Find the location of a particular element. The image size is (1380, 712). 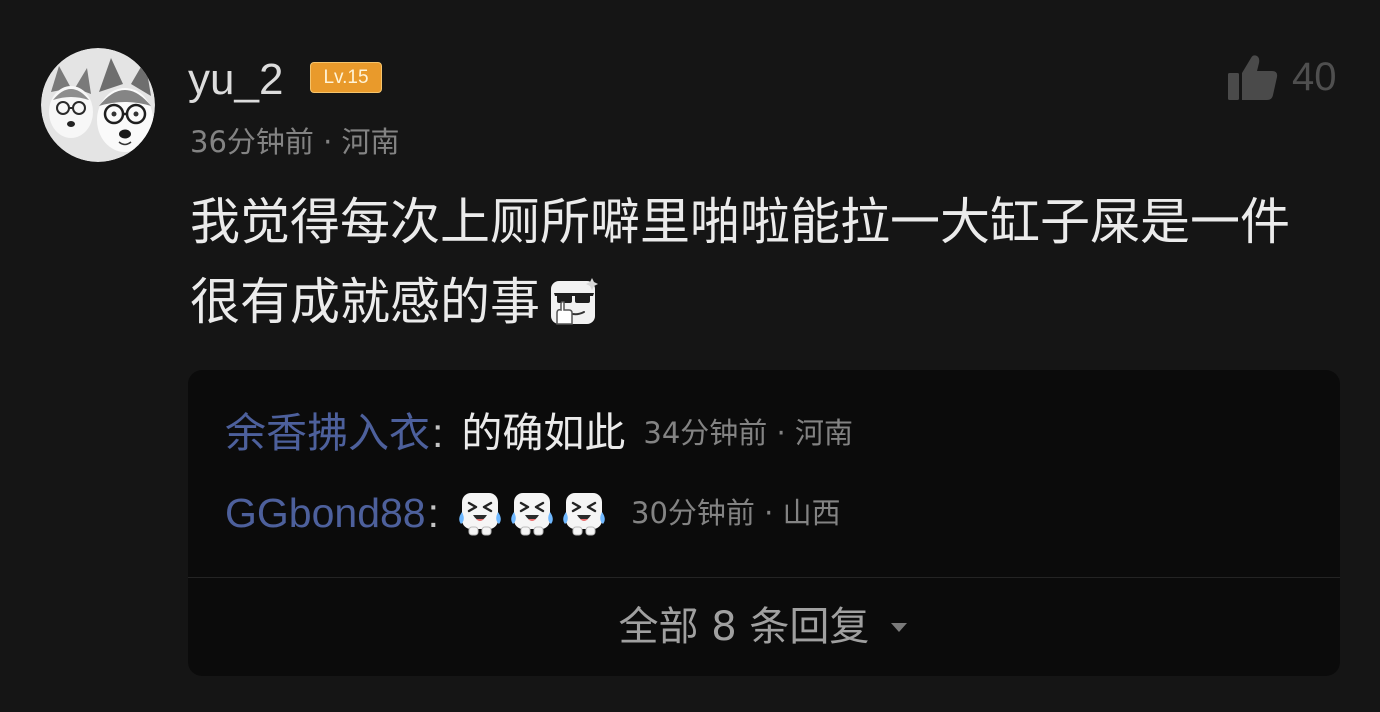

reply-stickers is located at coordinates (535, 513).